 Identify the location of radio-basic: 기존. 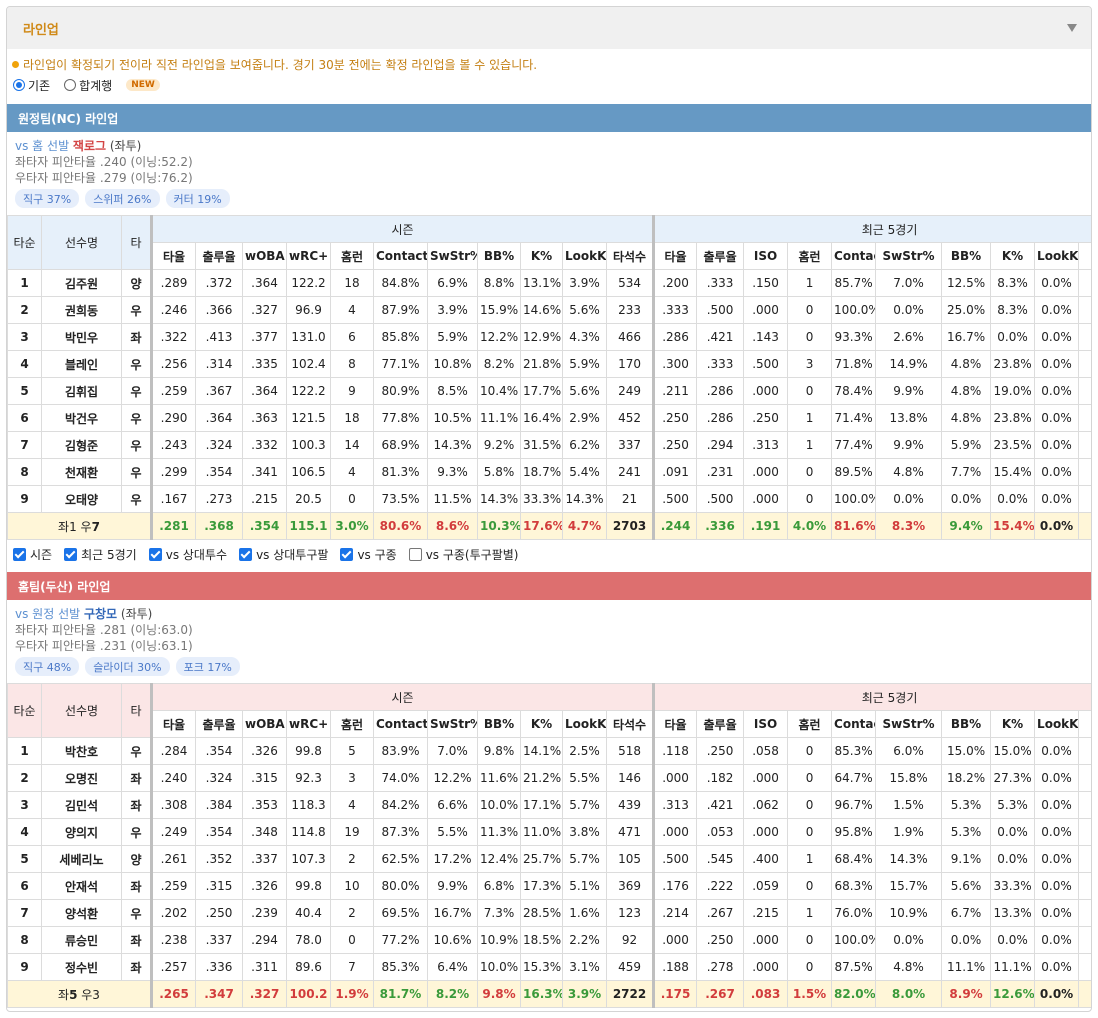
(31, 85).